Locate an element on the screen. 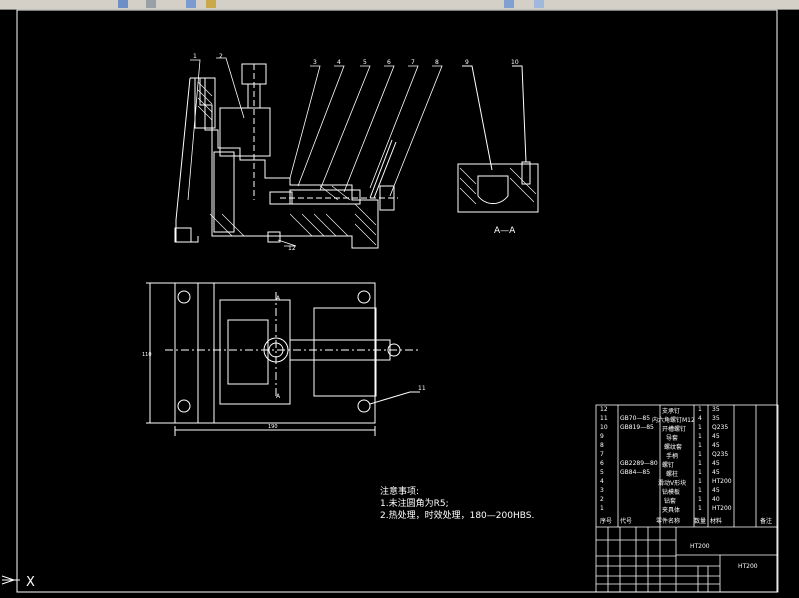  title-block-material: HT200 is located at coordinates (700, 546).